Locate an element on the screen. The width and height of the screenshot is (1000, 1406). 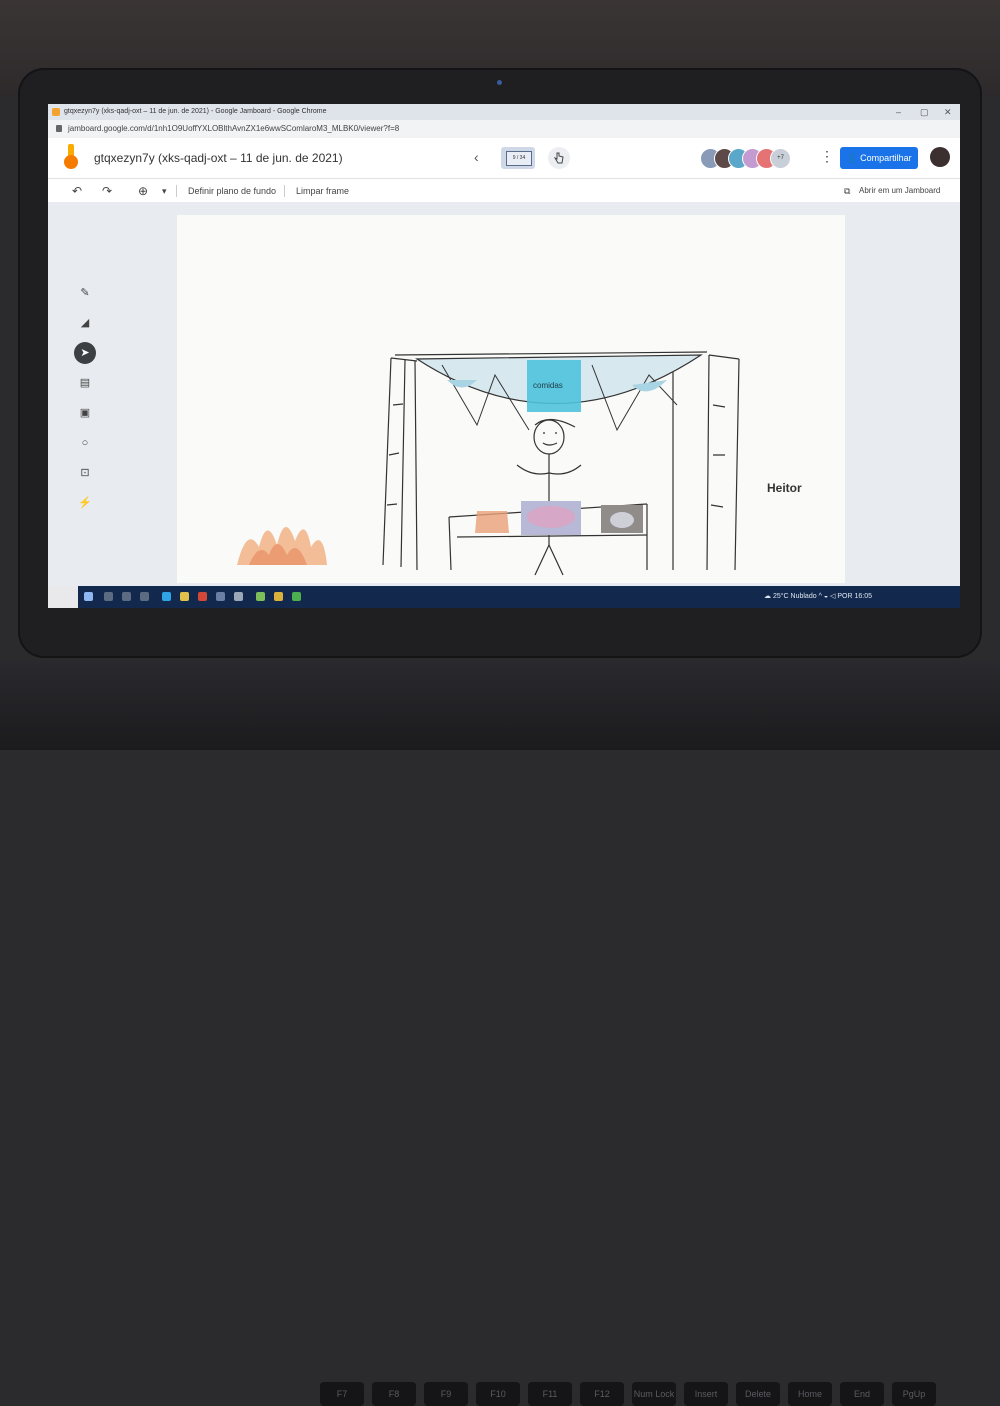
stick-figure-drawing is located at coordinates (549, 497).